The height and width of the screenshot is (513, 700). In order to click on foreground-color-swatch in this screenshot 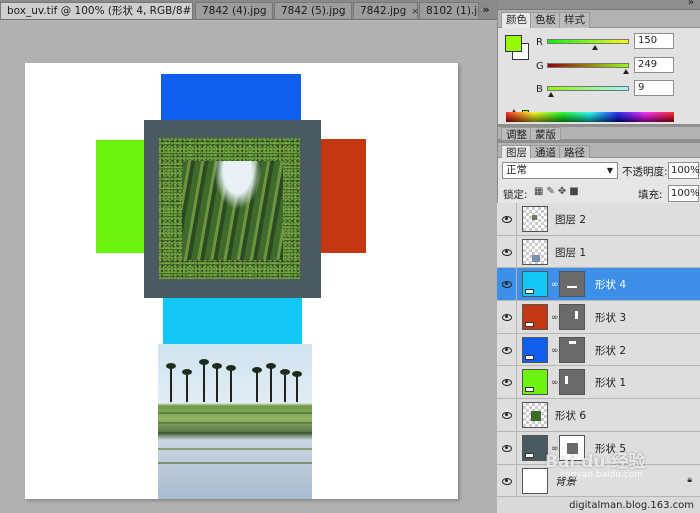, I will do `click(513, 43)`.